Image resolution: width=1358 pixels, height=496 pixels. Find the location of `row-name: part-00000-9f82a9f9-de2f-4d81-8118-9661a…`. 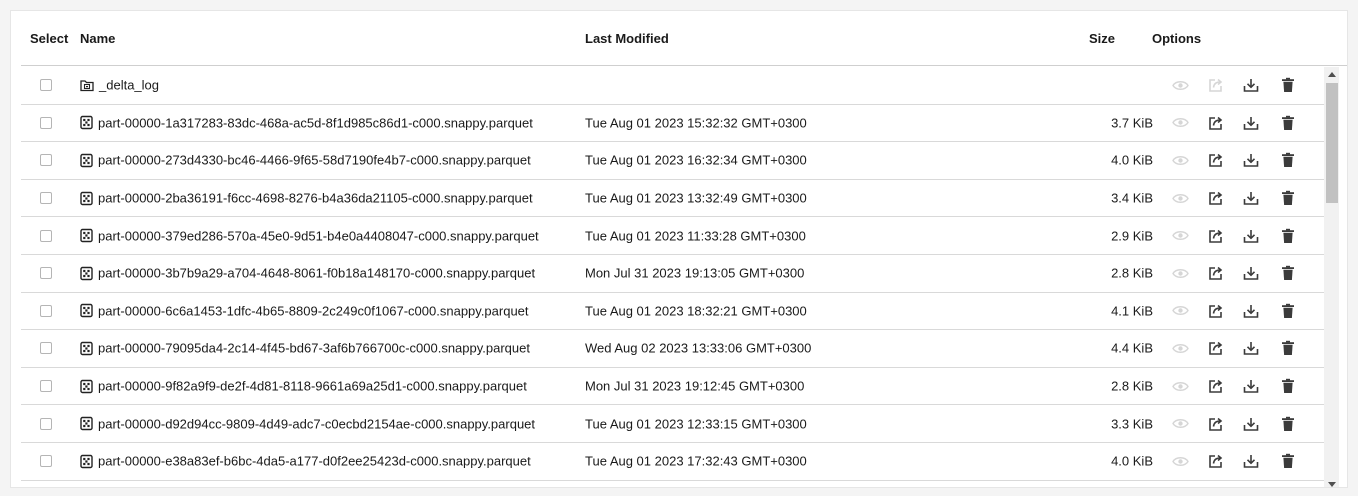

row-name: part-00000-9f82a9f9-de2f-4d81-8118-9661a… is located at coordinates (303, 386).